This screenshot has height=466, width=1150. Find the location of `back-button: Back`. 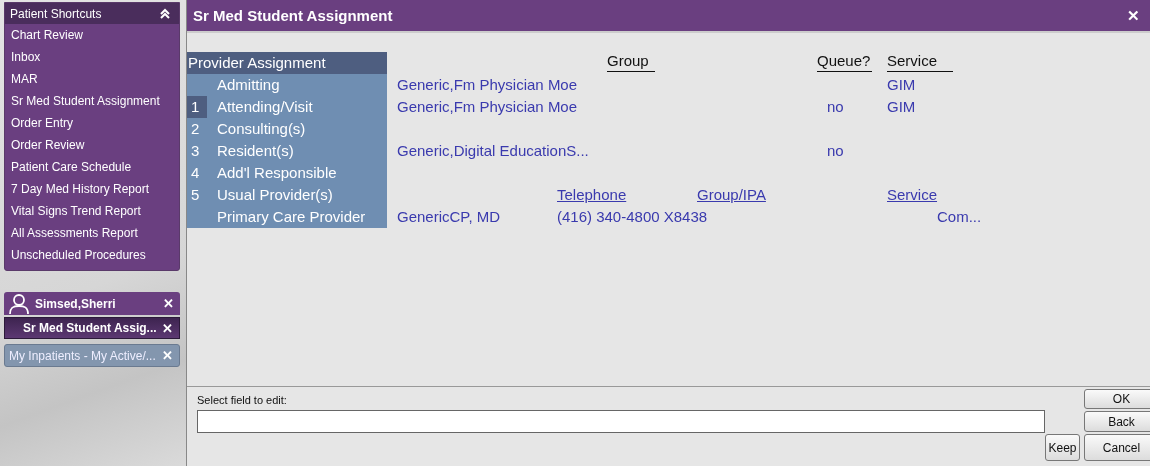

back-button: Back is located at coordinates (1117, 421).